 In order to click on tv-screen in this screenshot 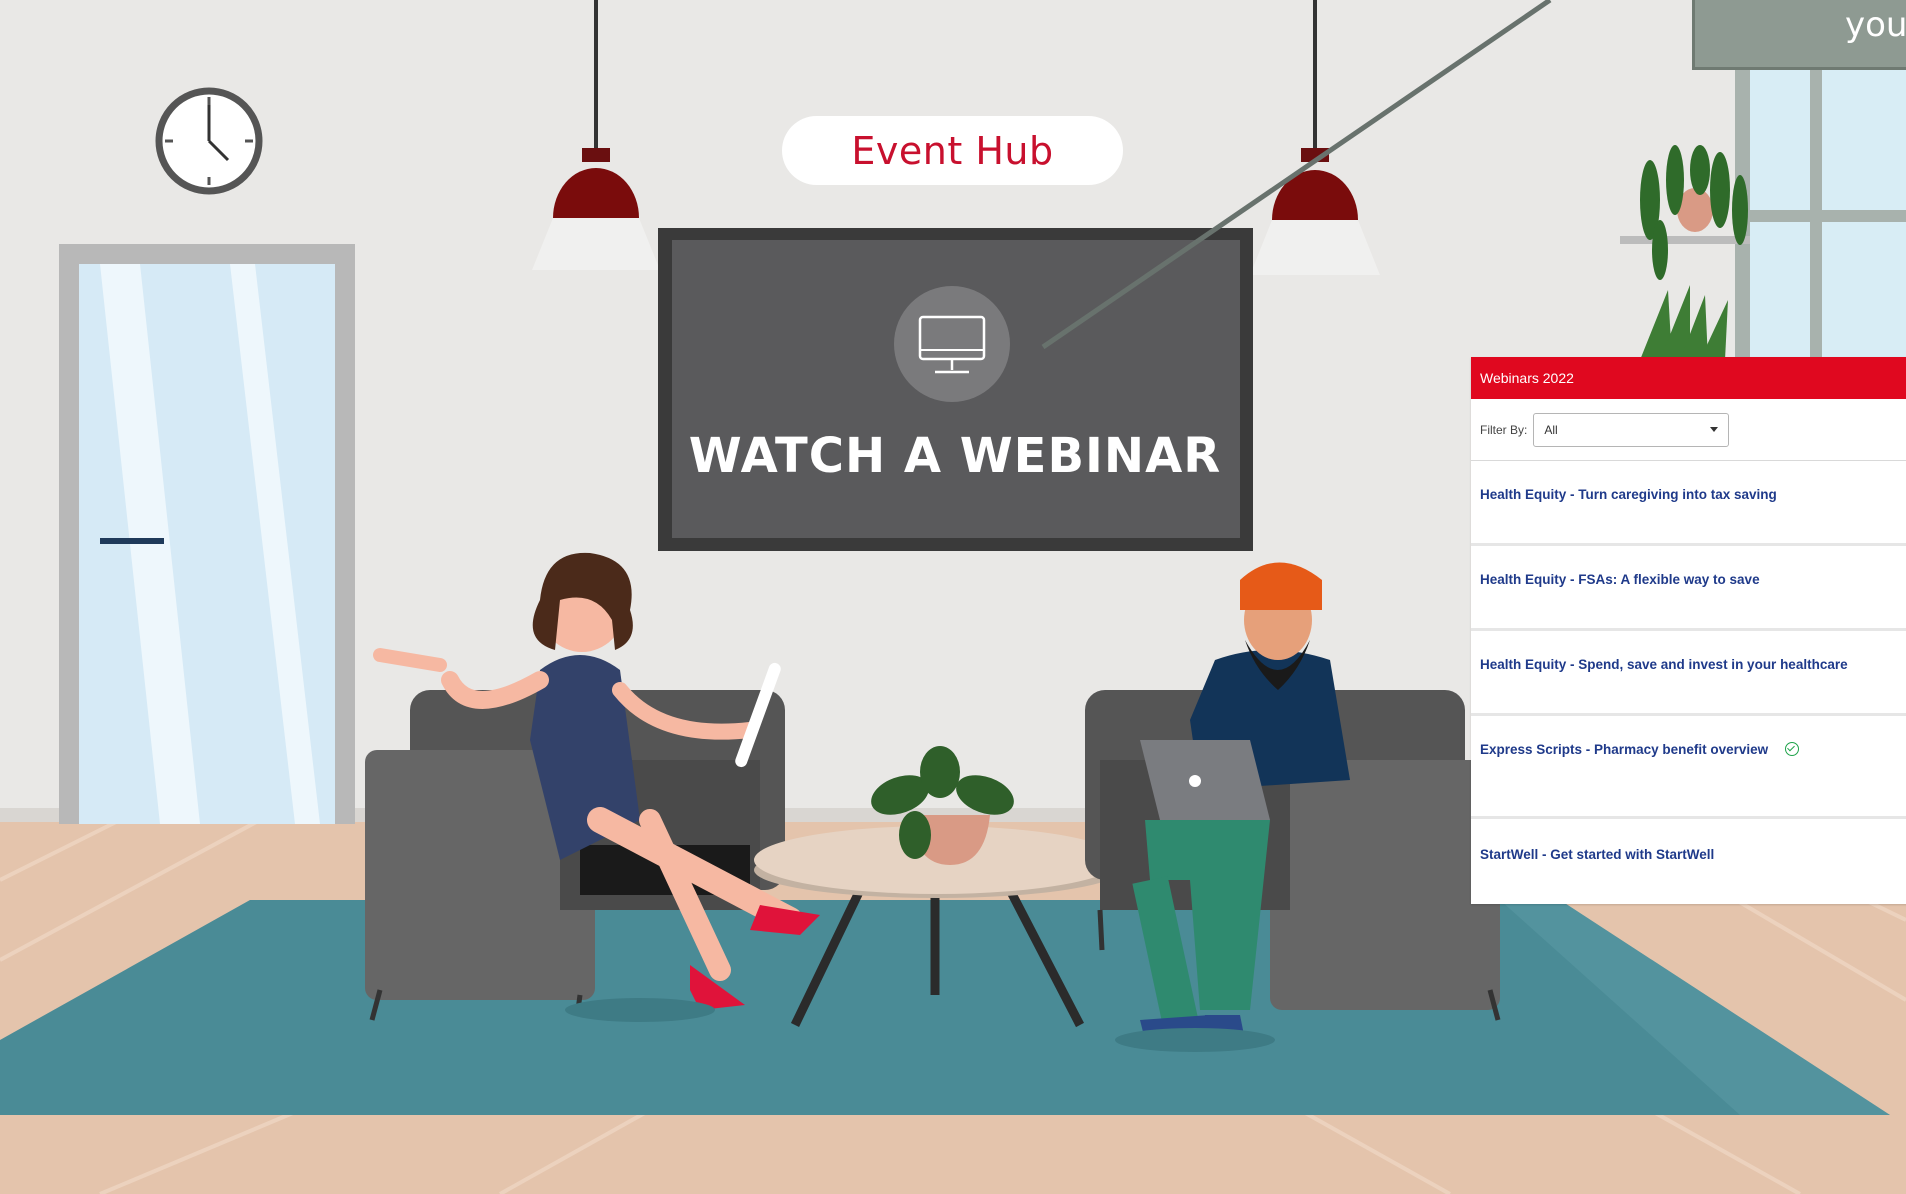, I will do `click(955, 389)`.